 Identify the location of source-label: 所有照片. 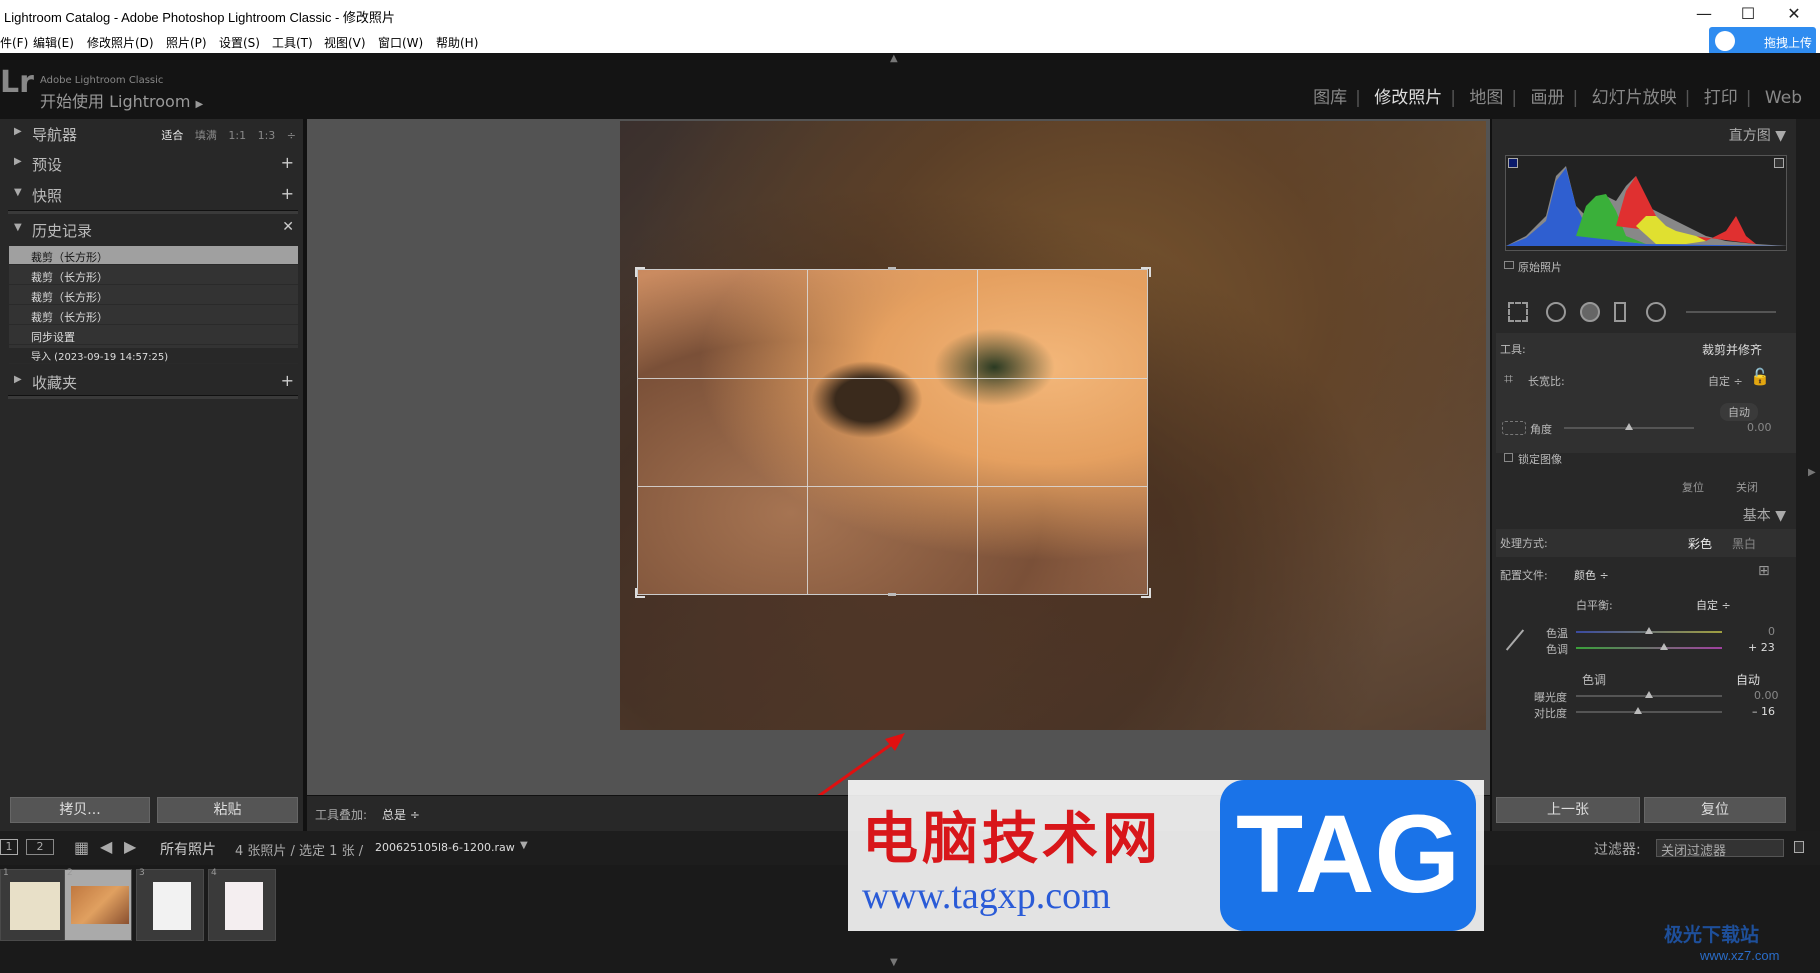
(188, 849).